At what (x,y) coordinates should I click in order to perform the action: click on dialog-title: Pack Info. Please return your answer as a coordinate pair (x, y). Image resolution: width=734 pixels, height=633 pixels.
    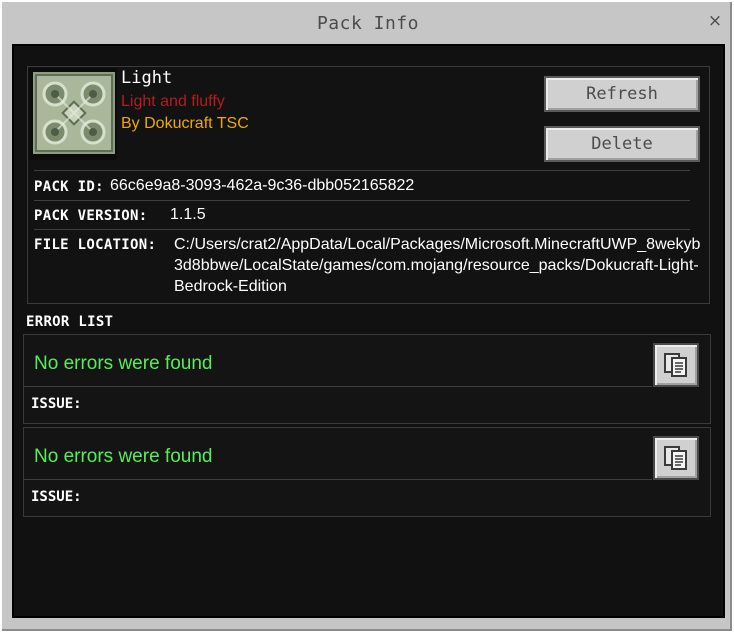
    Looking at the image, I should click on (368, 23).